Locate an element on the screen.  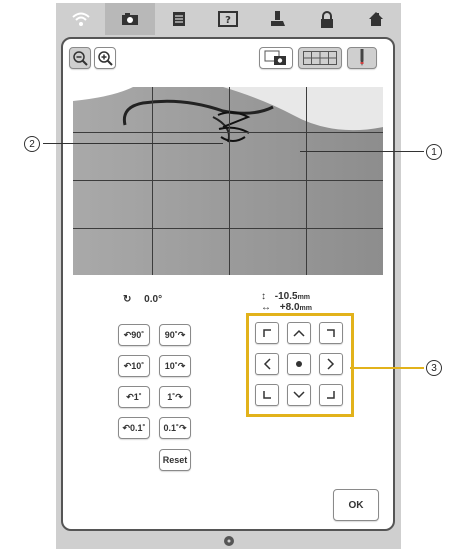
zoom-out-icon is located at coordinates (80, 58).